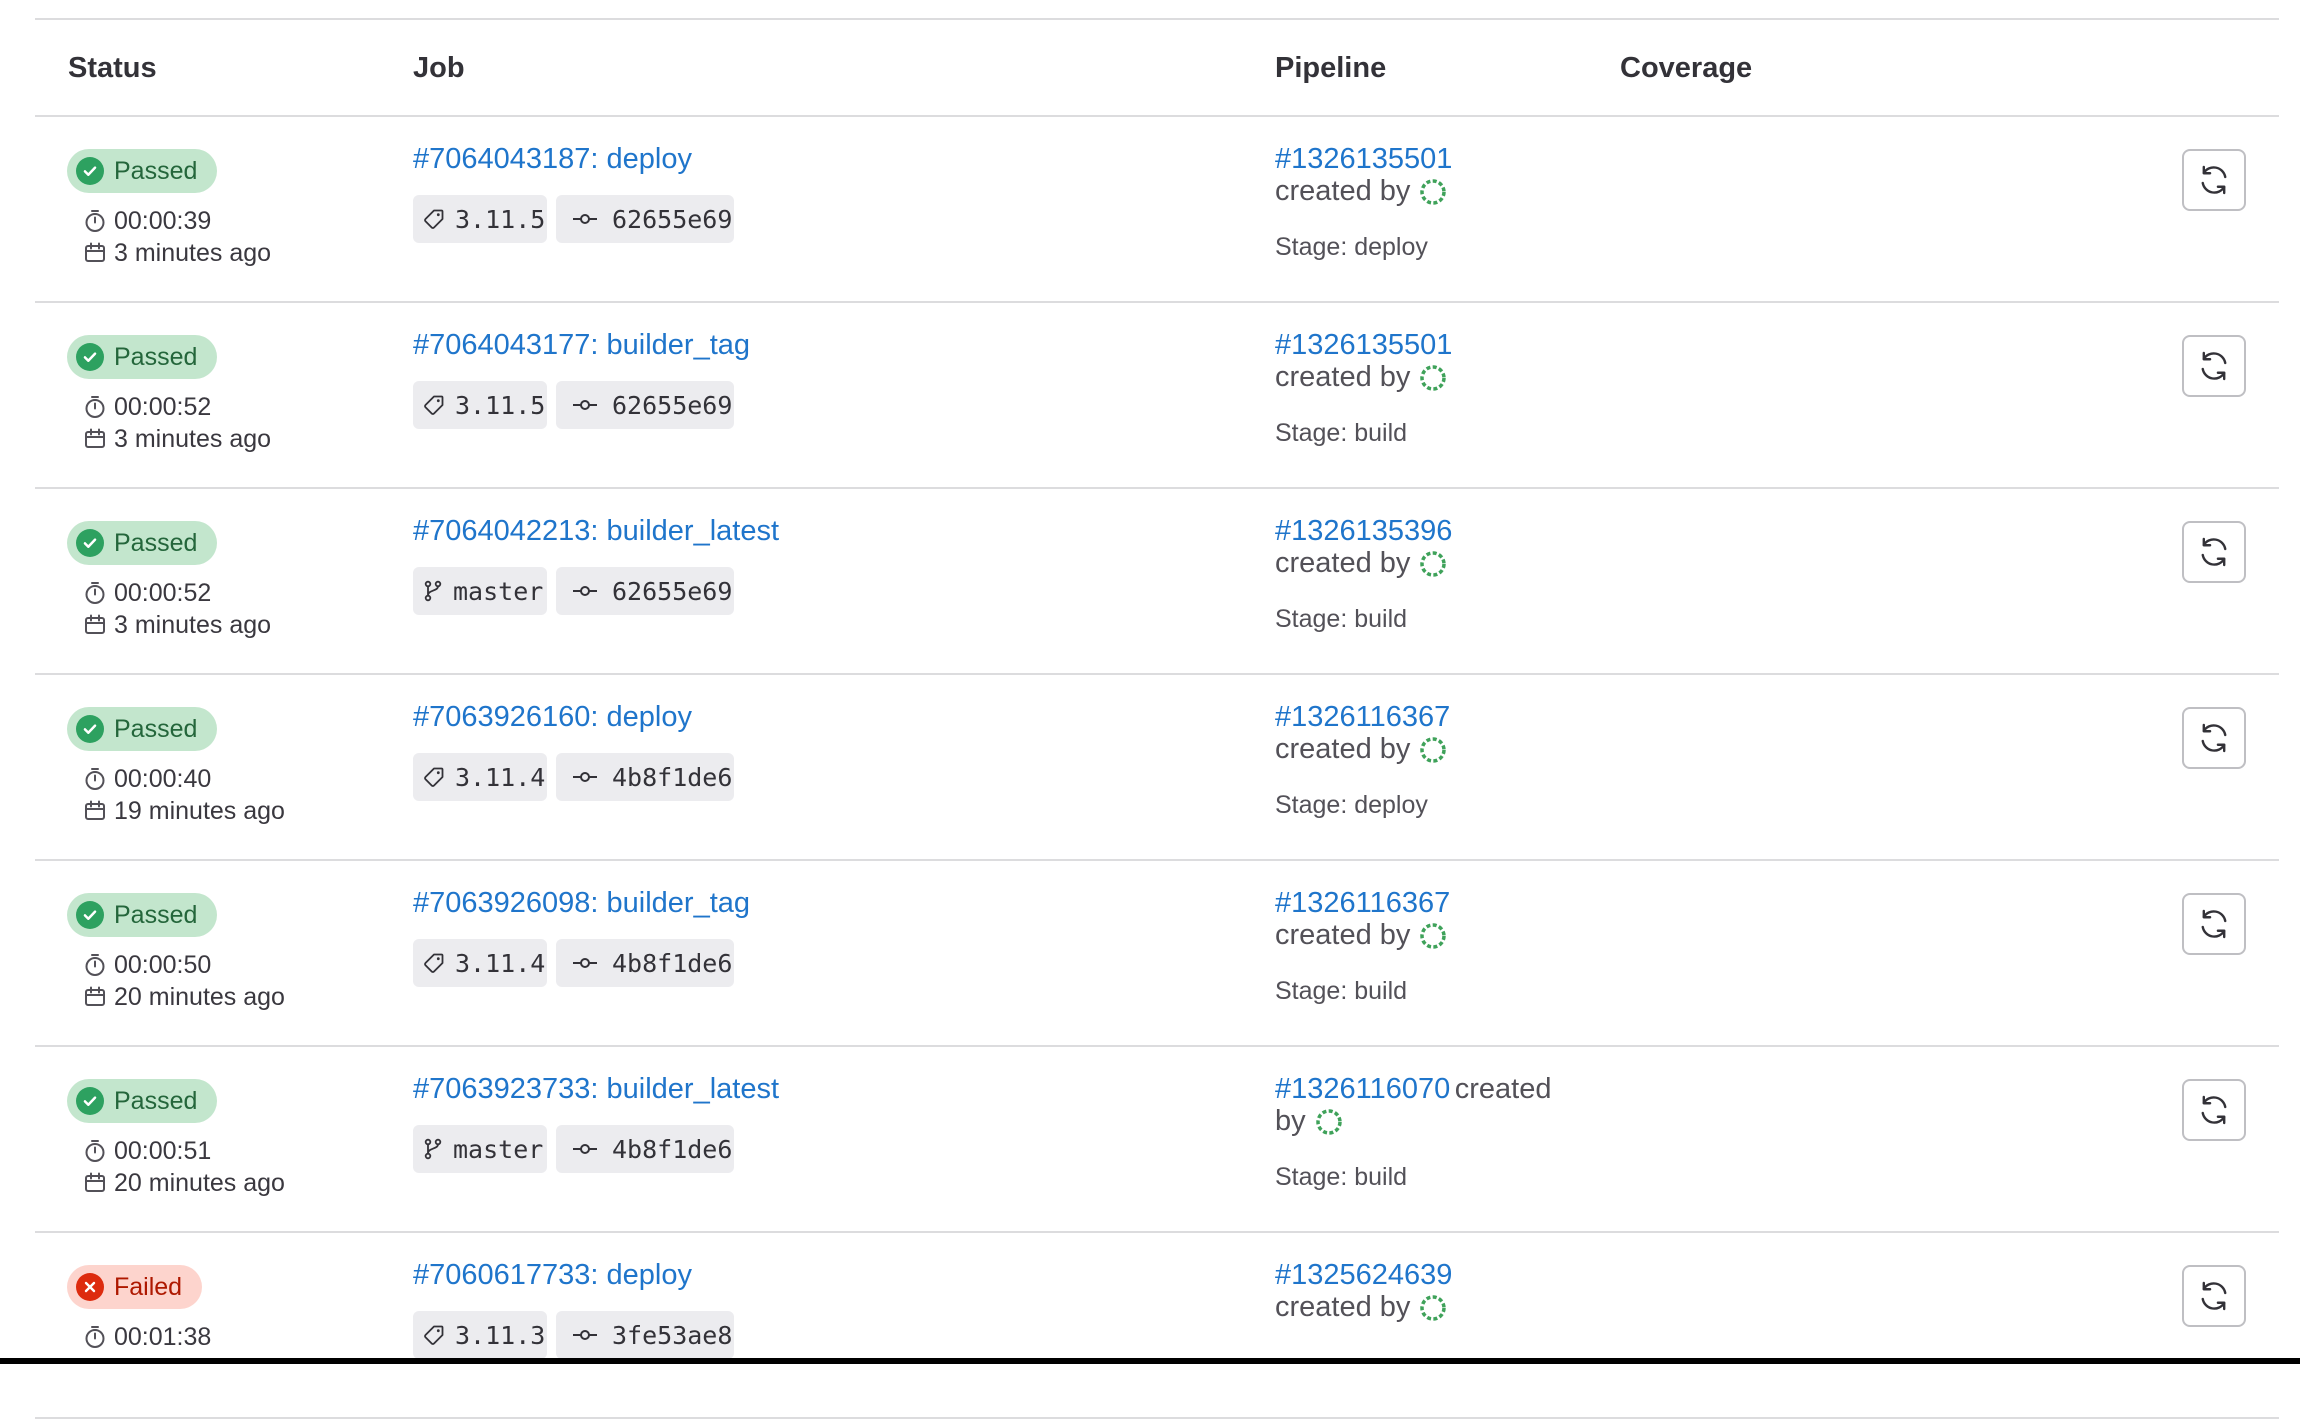 The height and width of the screenshot is (1419, 2300). I want to click on job-link: #7064042213: builder_latest, so click(596, 531).